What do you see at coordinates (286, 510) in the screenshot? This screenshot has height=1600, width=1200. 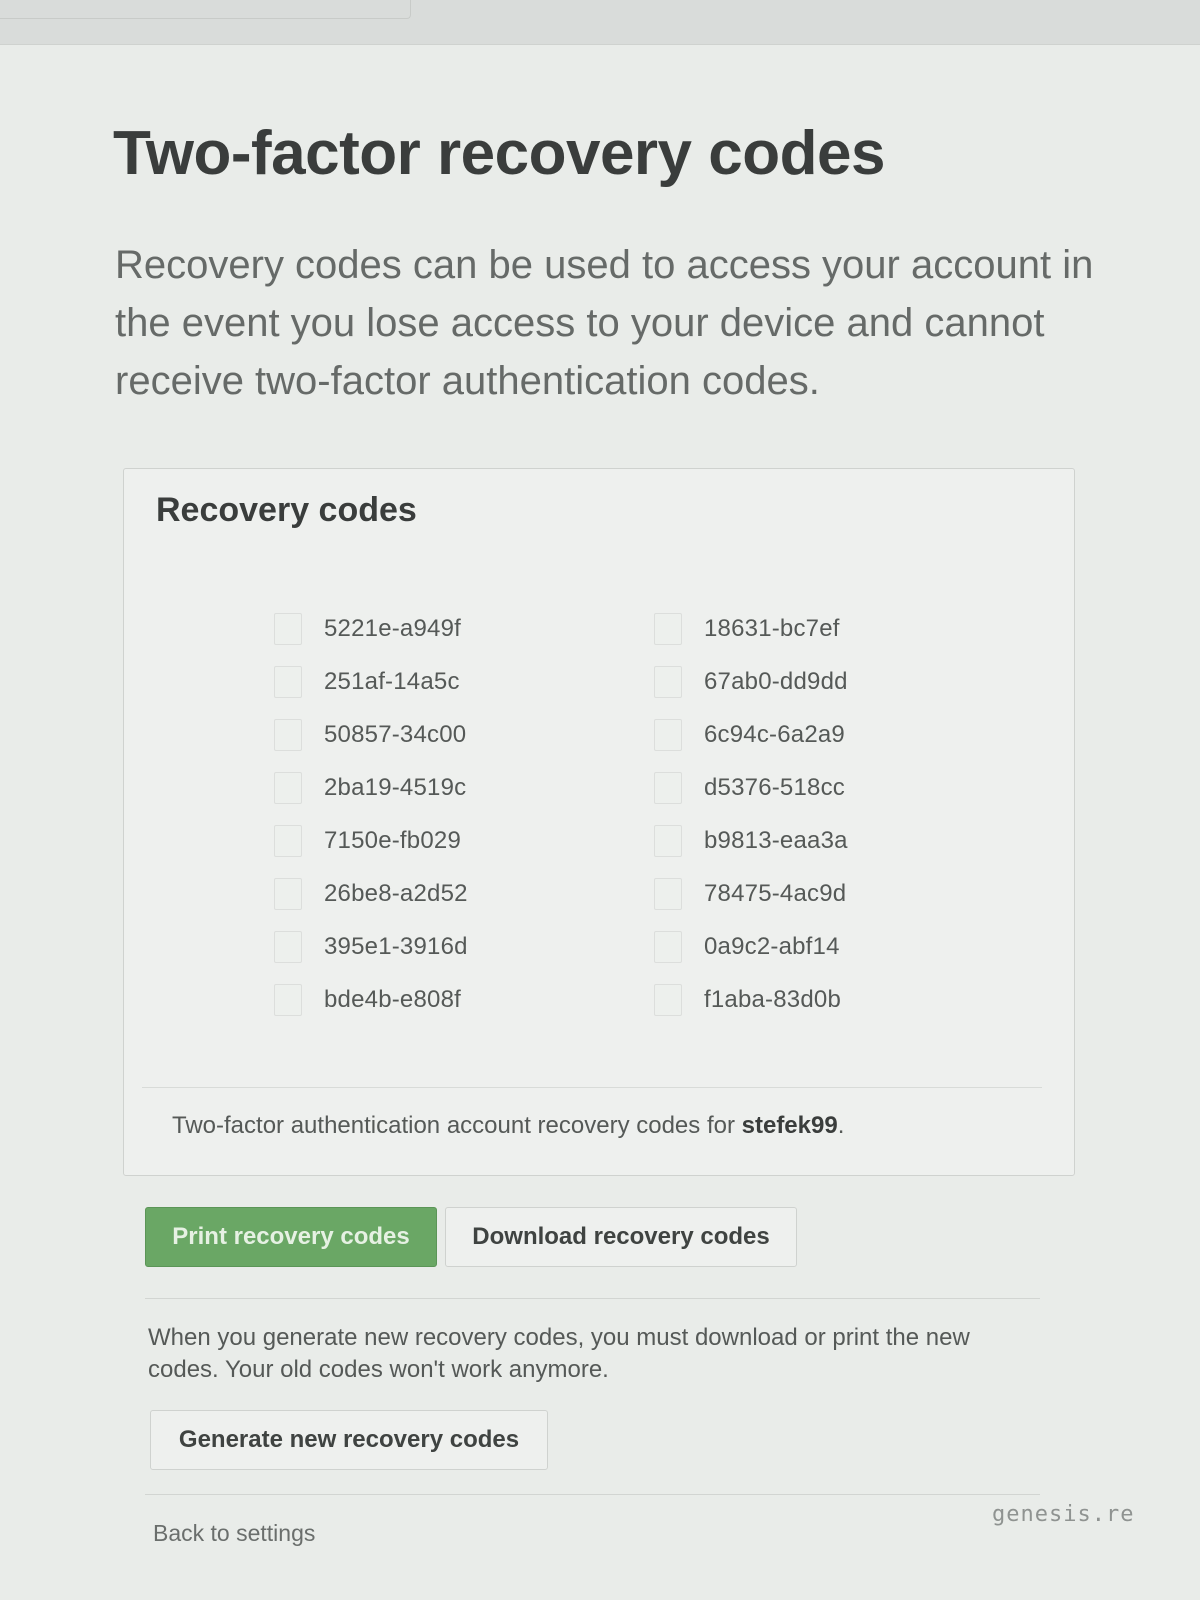 I see `recovery-codes-panel-title: Recovery codes` at bounding box center [286, 510].